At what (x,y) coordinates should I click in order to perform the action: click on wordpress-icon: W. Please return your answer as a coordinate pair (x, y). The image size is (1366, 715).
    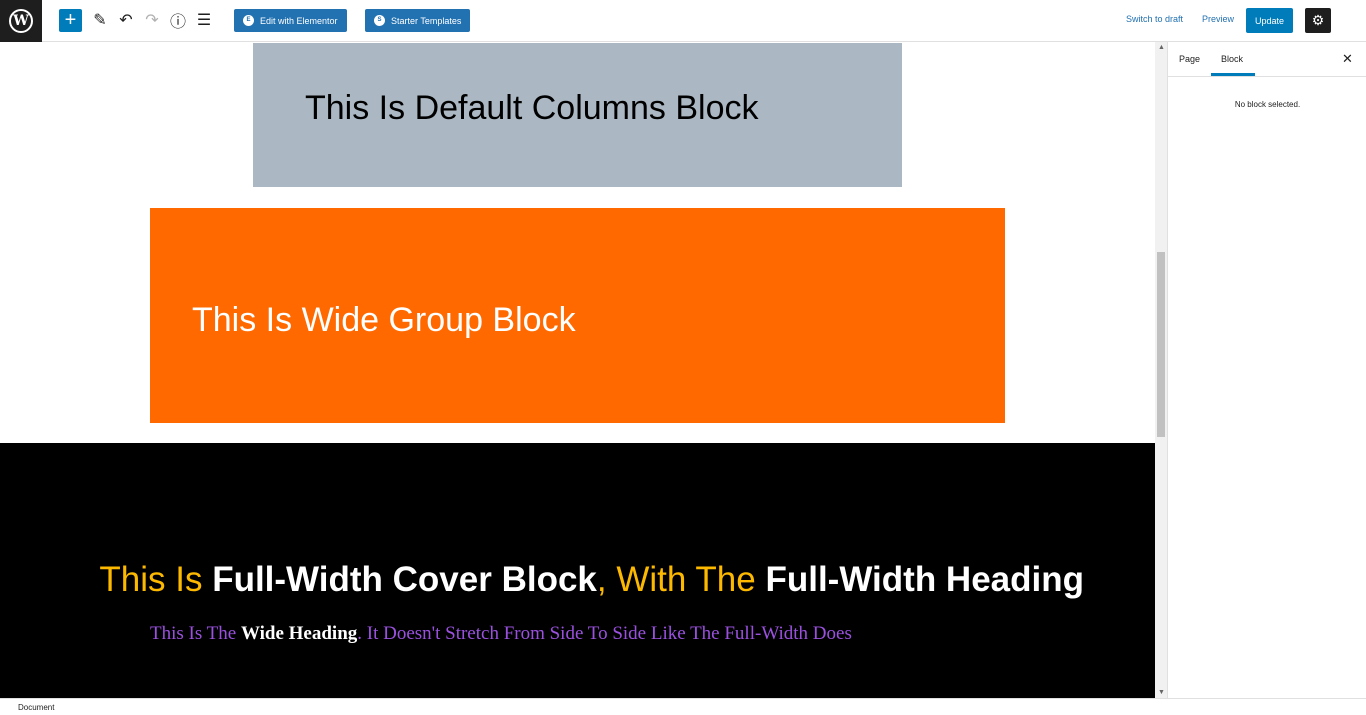
    Looking at the image, I should click on (21, 21).